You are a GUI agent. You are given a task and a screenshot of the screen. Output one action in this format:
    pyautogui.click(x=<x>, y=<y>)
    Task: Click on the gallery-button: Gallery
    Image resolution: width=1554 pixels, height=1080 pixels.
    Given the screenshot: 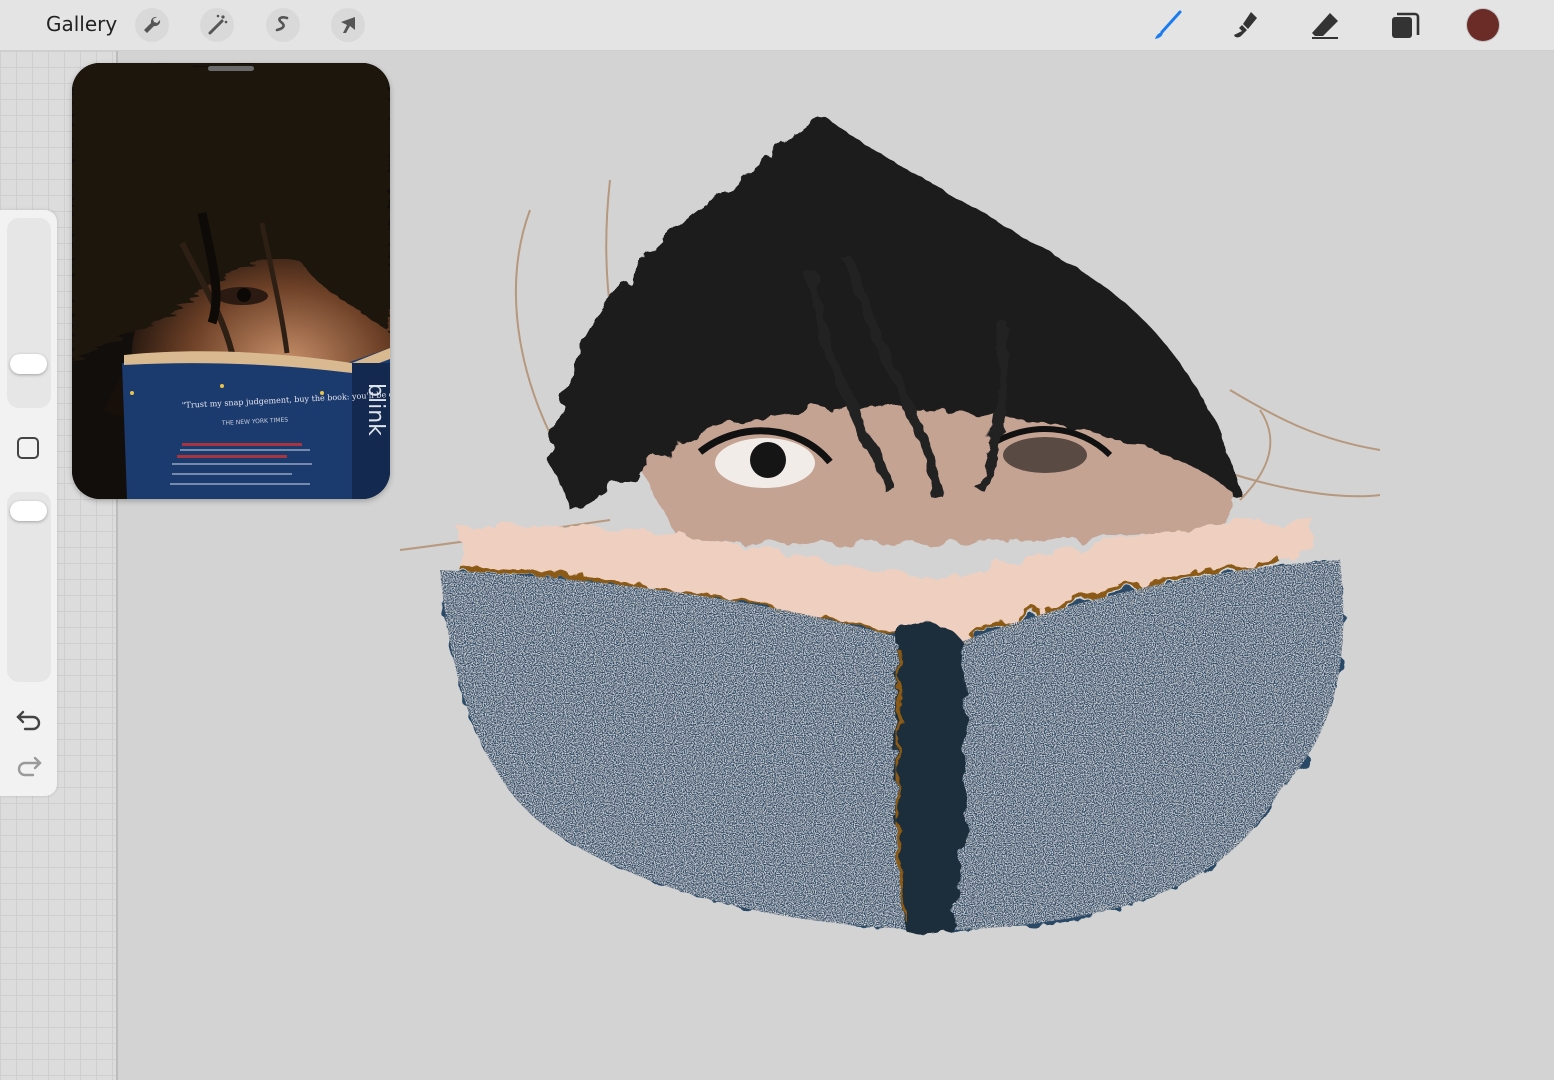 What is the action you would take?
    pyautogui.click(x=81, y=24)
    